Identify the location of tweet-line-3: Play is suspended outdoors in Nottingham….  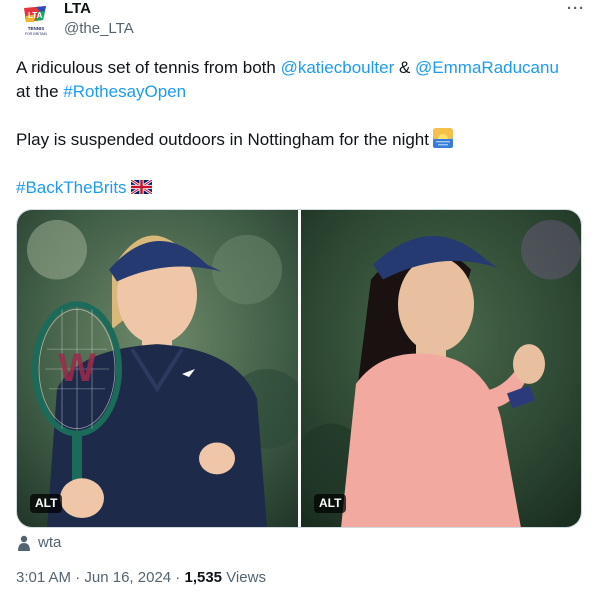
(303, 140).